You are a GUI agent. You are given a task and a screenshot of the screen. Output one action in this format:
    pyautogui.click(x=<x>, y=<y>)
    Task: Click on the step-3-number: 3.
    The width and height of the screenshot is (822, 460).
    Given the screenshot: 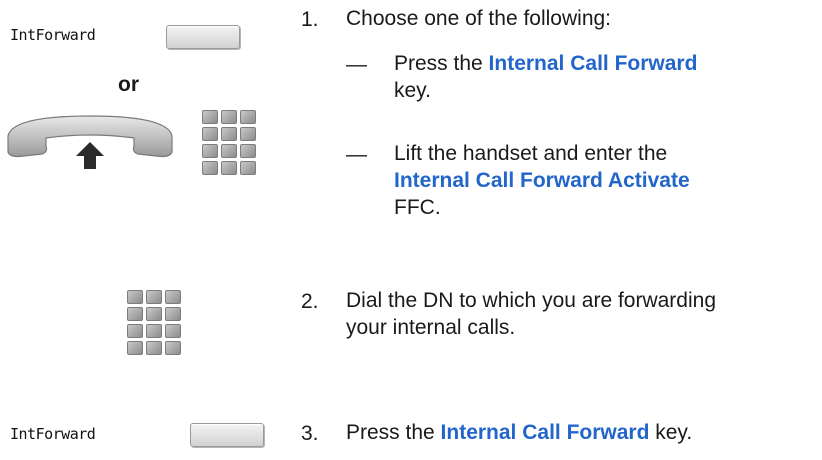 What is the action you would take?
    pyautogui.click(x=310, y=433)
    